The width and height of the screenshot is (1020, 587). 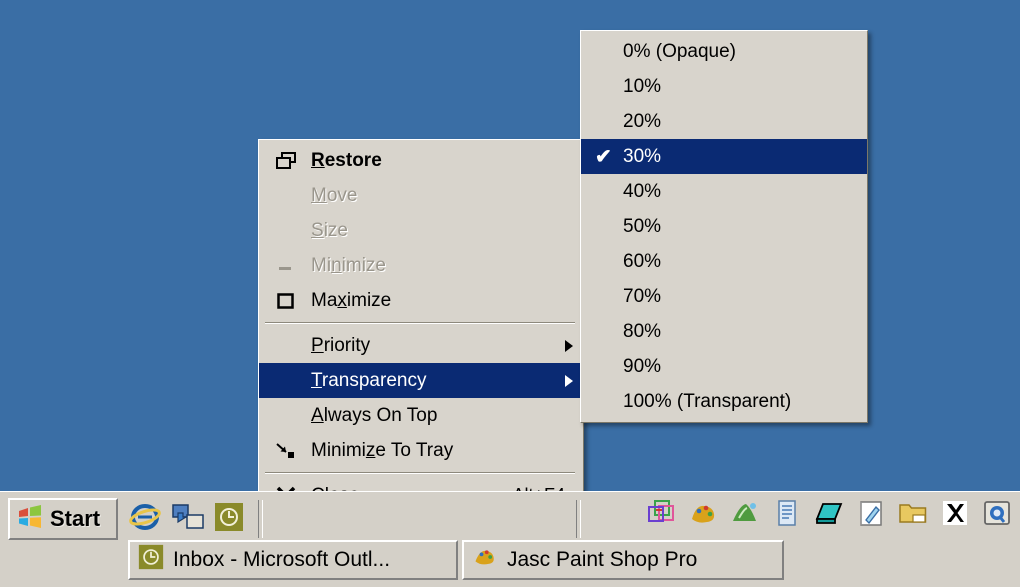 What do you see at coordinates (661, 513) in the screenshot?
I see `window-layers-icon` at bounding box center [661, 513].